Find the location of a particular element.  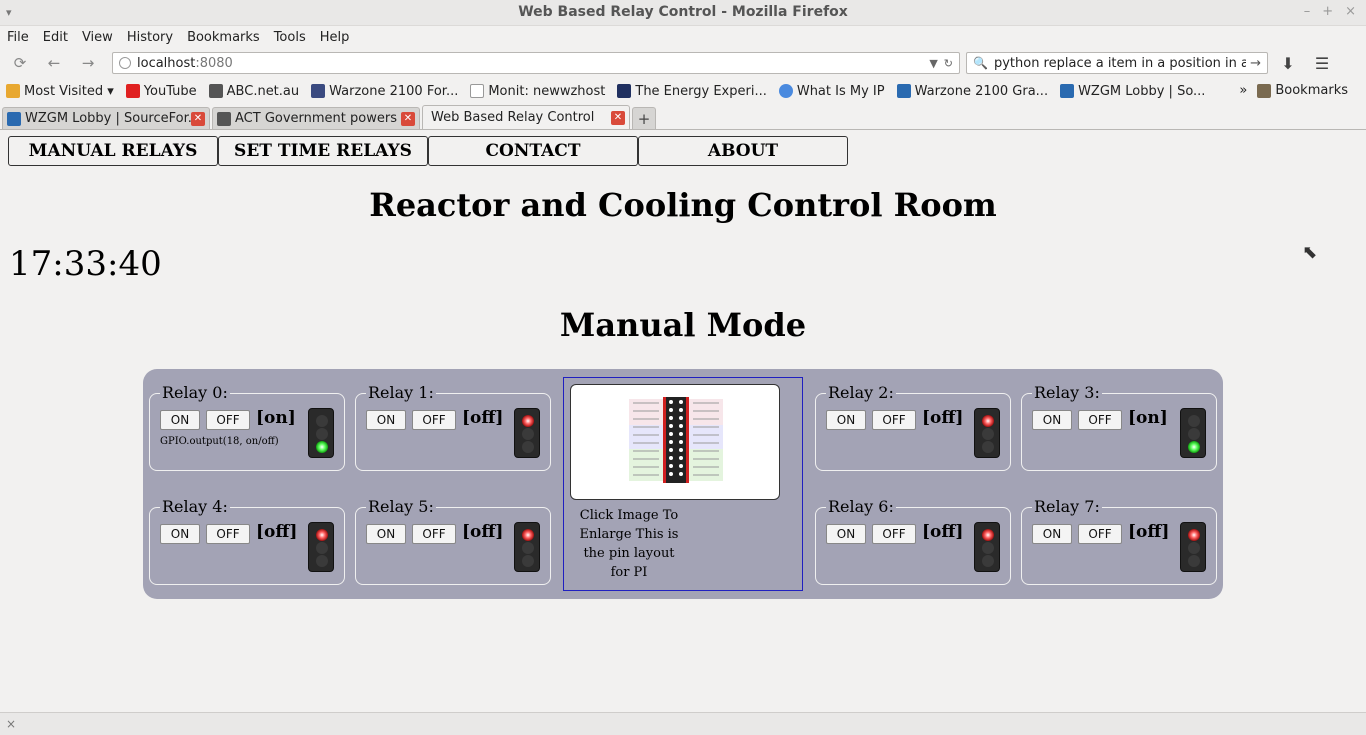

relay-3-off-button: OFF is located at coordinates (1100, 420).